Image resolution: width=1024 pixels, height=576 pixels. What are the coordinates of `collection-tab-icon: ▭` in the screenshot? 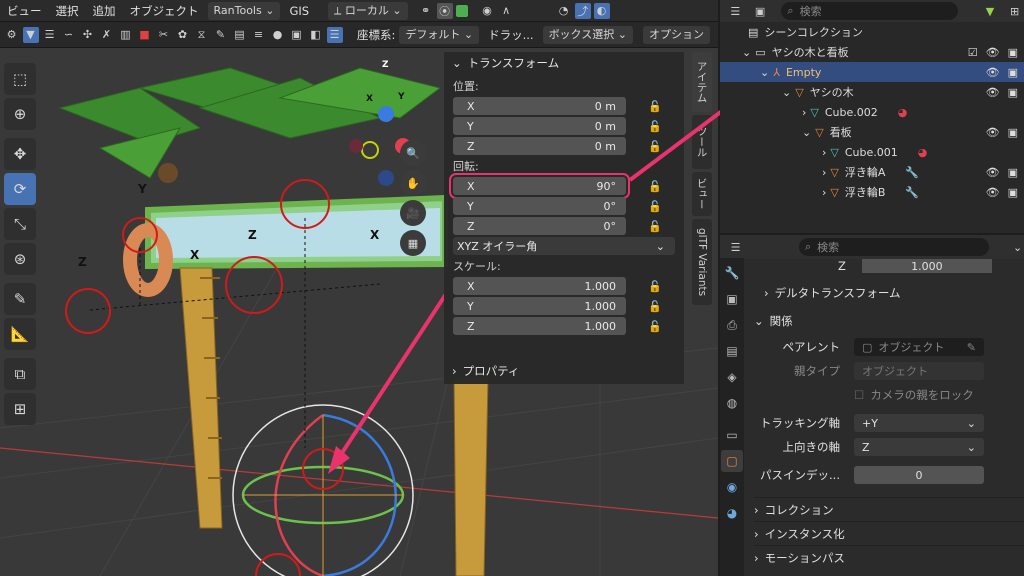 It's located at (732, 435).